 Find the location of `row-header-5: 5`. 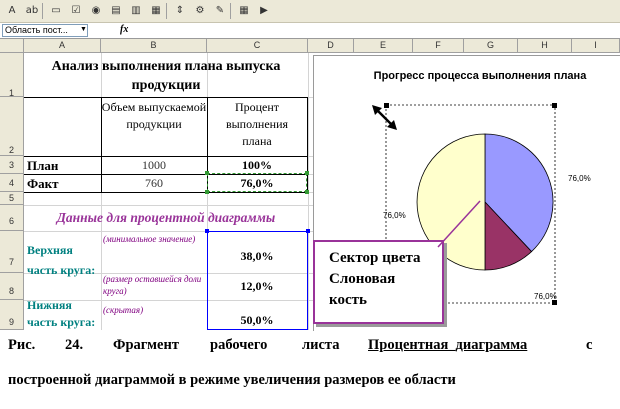

row-header-5: 5 is located at coordinates (12, 198).